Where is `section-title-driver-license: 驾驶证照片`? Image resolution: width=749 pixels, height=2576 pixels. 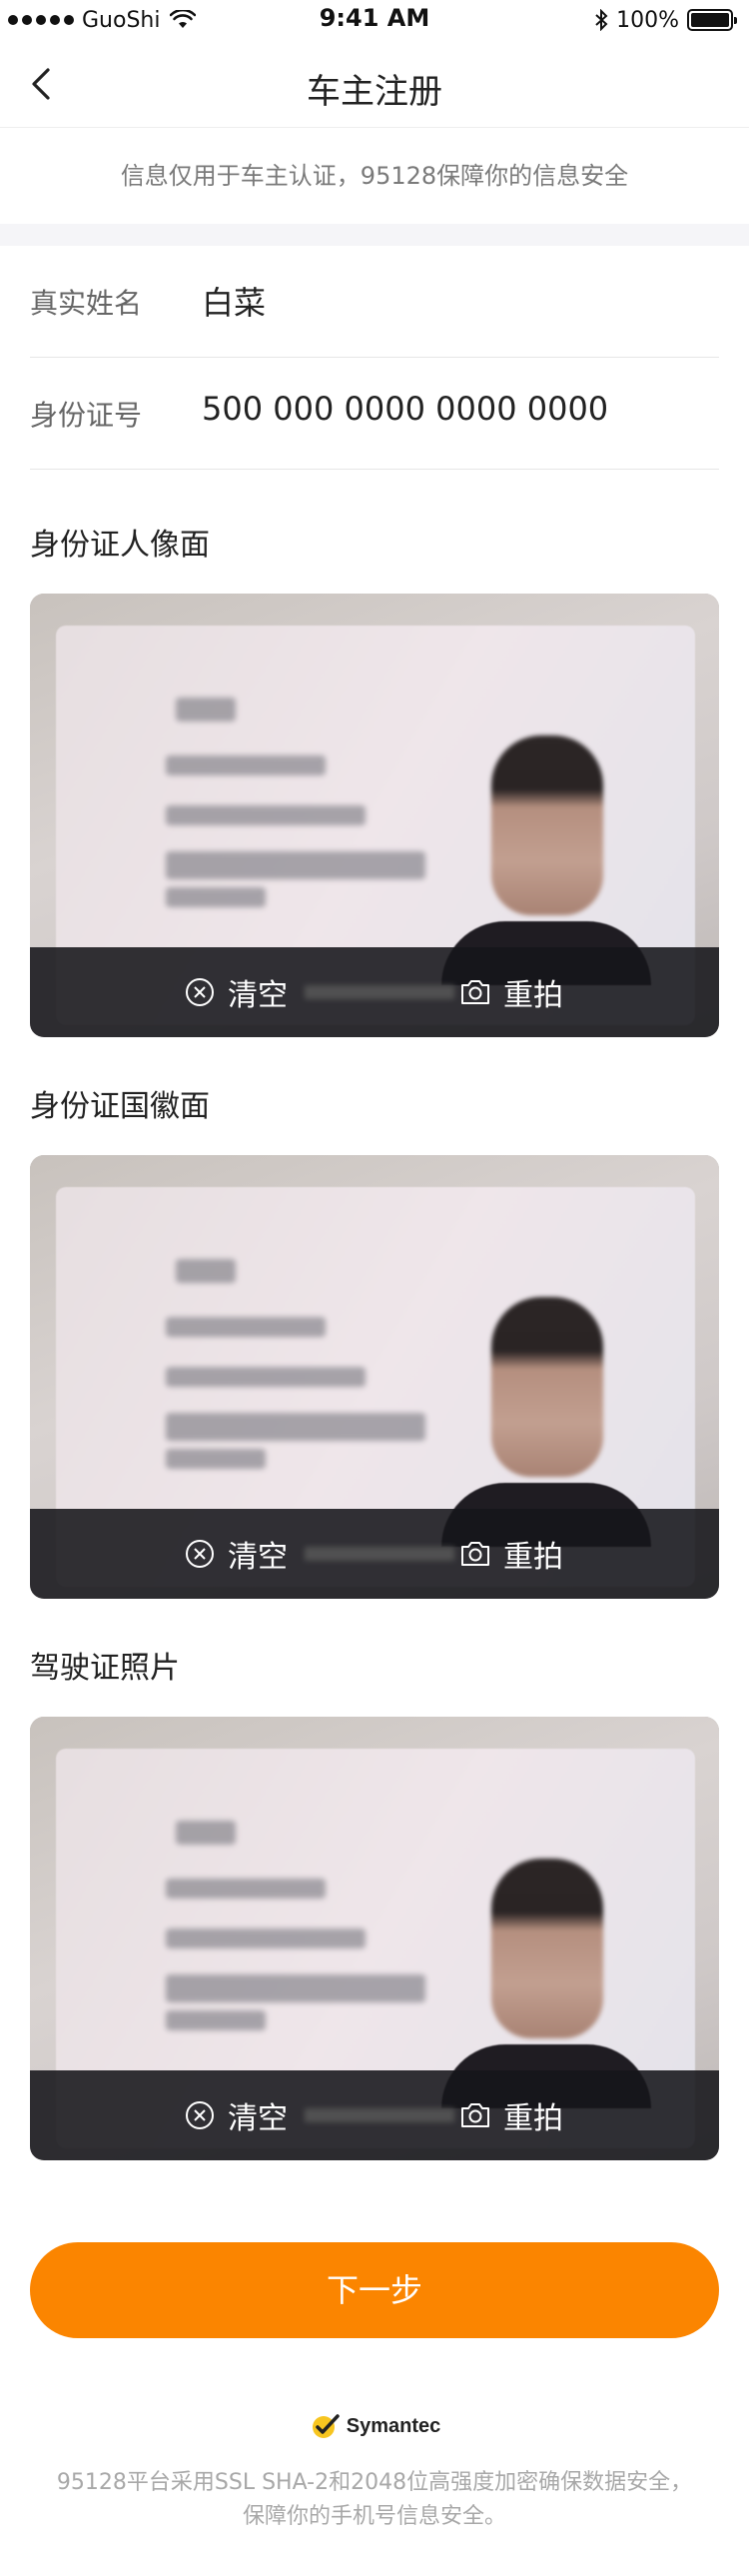
section-title-driver-license: 驾驶证照片 is located at coordinates (105, 1668).